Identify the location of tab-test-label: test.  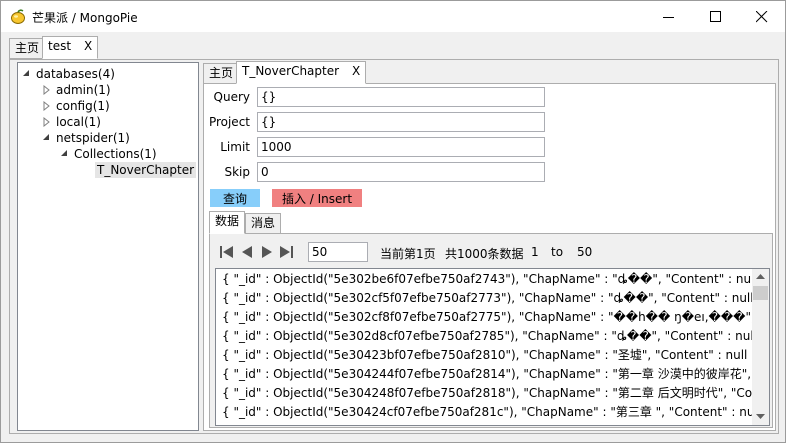
(60, 46).